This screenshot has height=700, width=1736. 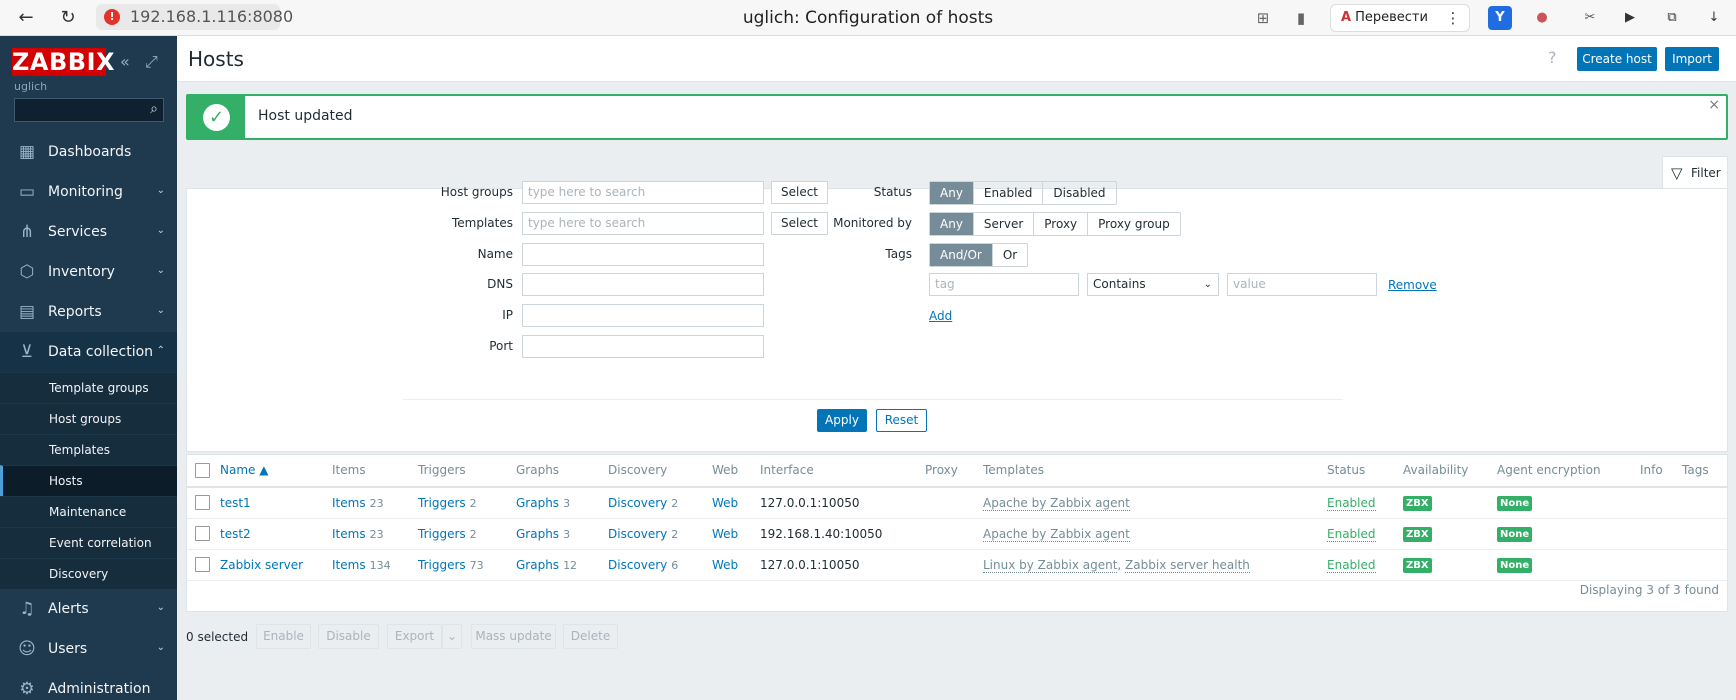 What do you see at coordinates (154, 109) in the screenshot?
I see `search-icon: ⌕` at bounding box center [154, 109].